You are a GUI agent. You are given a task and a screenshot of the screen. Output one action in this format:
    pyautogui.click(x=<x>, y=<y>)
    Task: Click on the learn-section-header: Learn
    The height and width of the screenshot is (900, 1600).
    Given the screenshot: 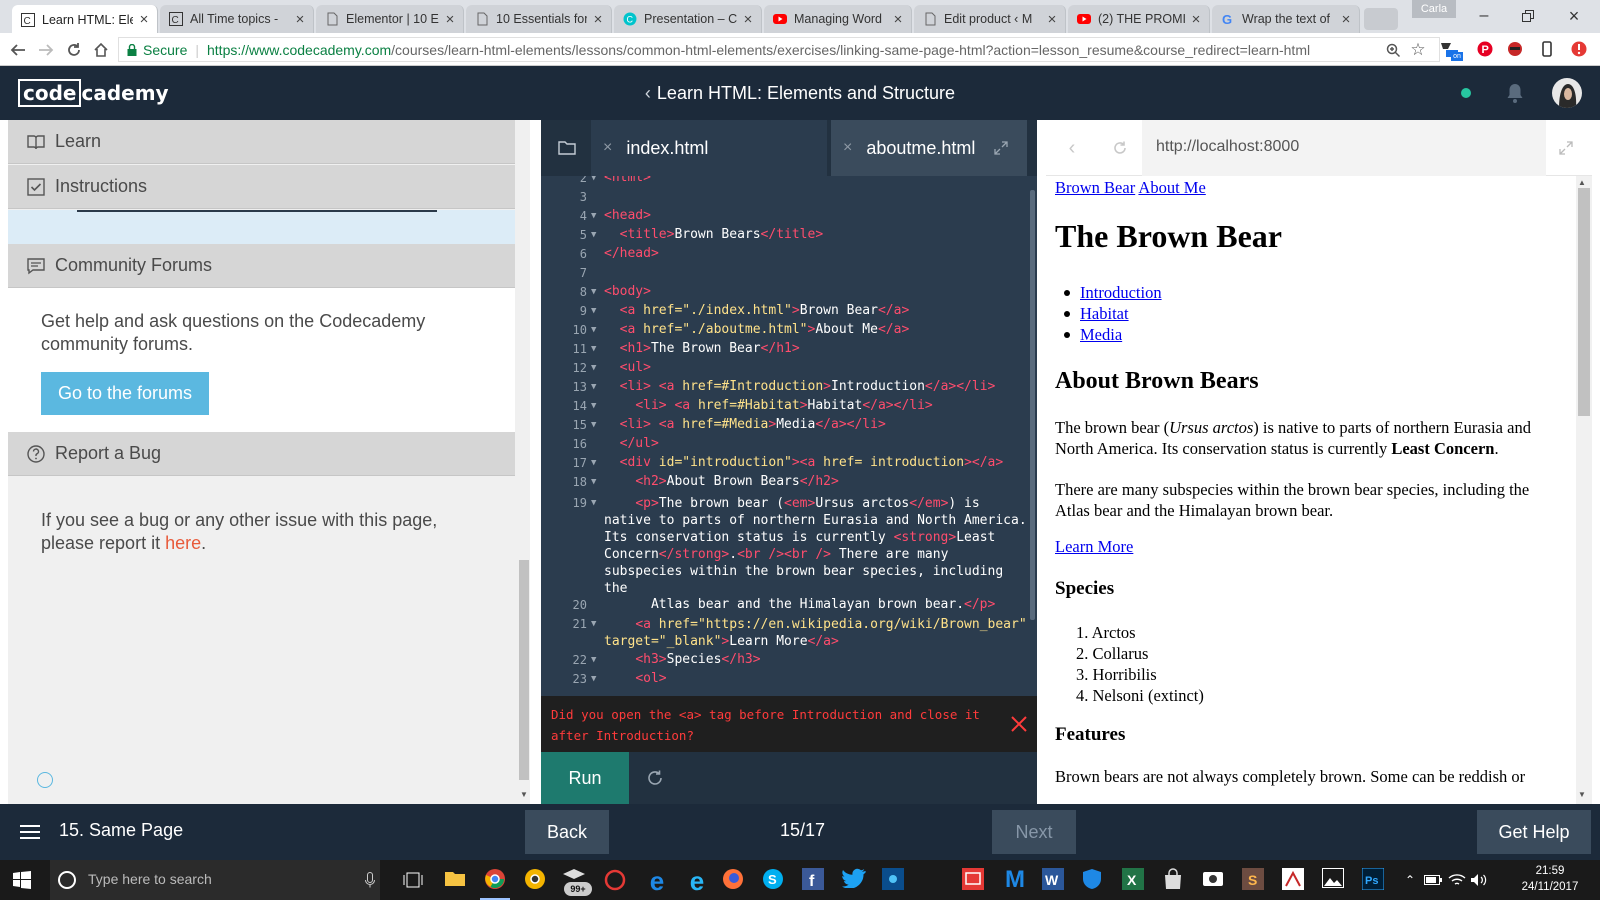 What is the action you would take?
    pyautogui.click(x=261, y=142)
    